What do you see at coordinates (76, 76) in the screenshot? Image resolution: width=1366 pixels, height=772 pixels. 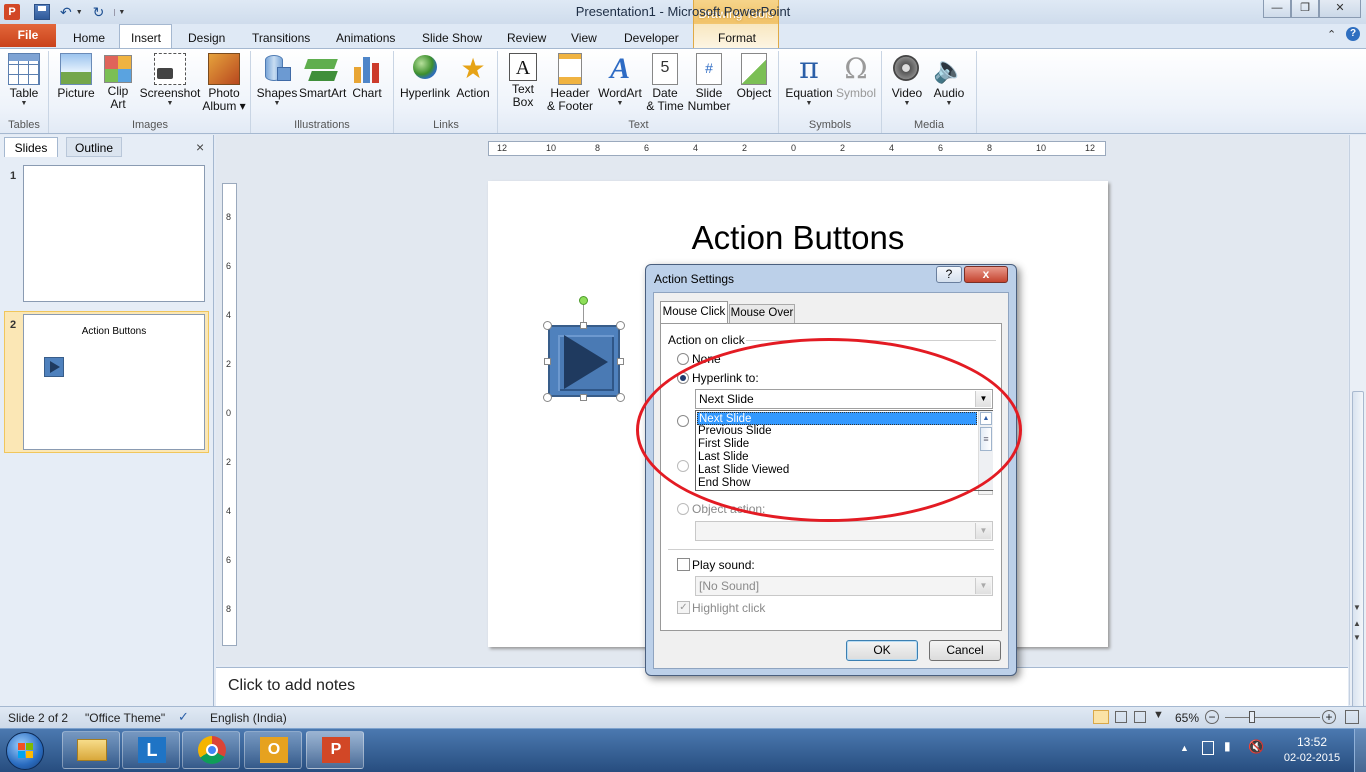 I see `picture-button: Picture` at bounding box center [76, 76].